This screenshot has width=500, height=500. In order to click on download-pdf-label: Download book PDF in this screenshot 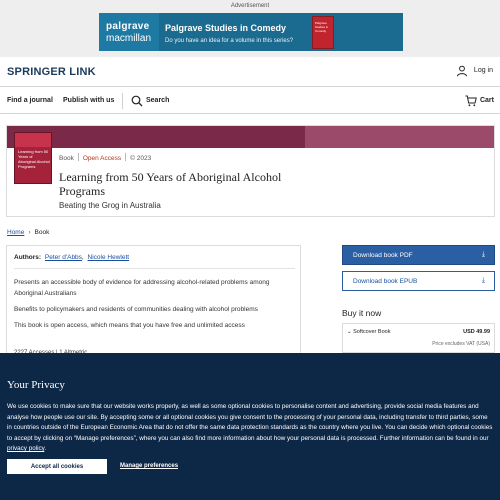, I will do `click(383, 255)`.